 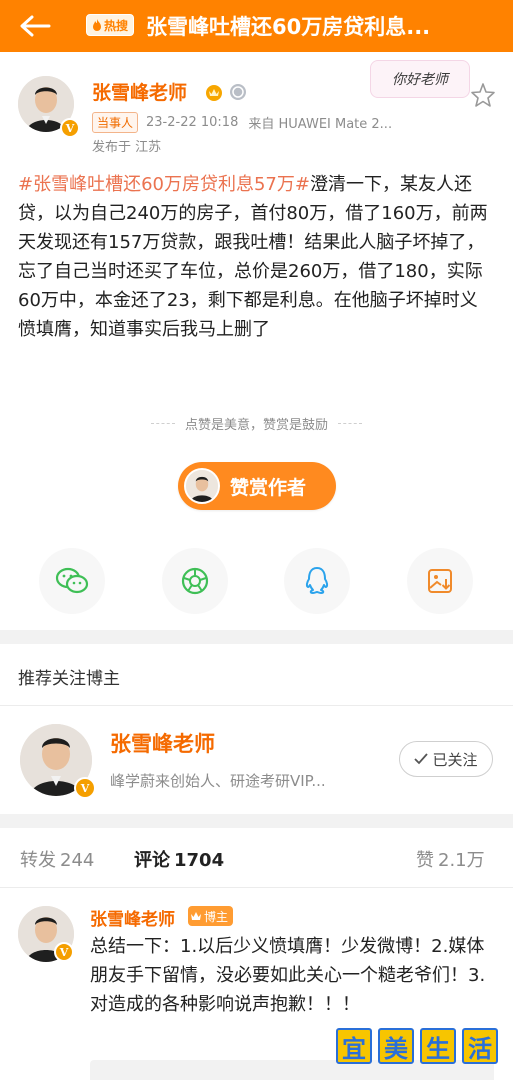 I want to click on reward-avatar, so click(x=202, y=486).